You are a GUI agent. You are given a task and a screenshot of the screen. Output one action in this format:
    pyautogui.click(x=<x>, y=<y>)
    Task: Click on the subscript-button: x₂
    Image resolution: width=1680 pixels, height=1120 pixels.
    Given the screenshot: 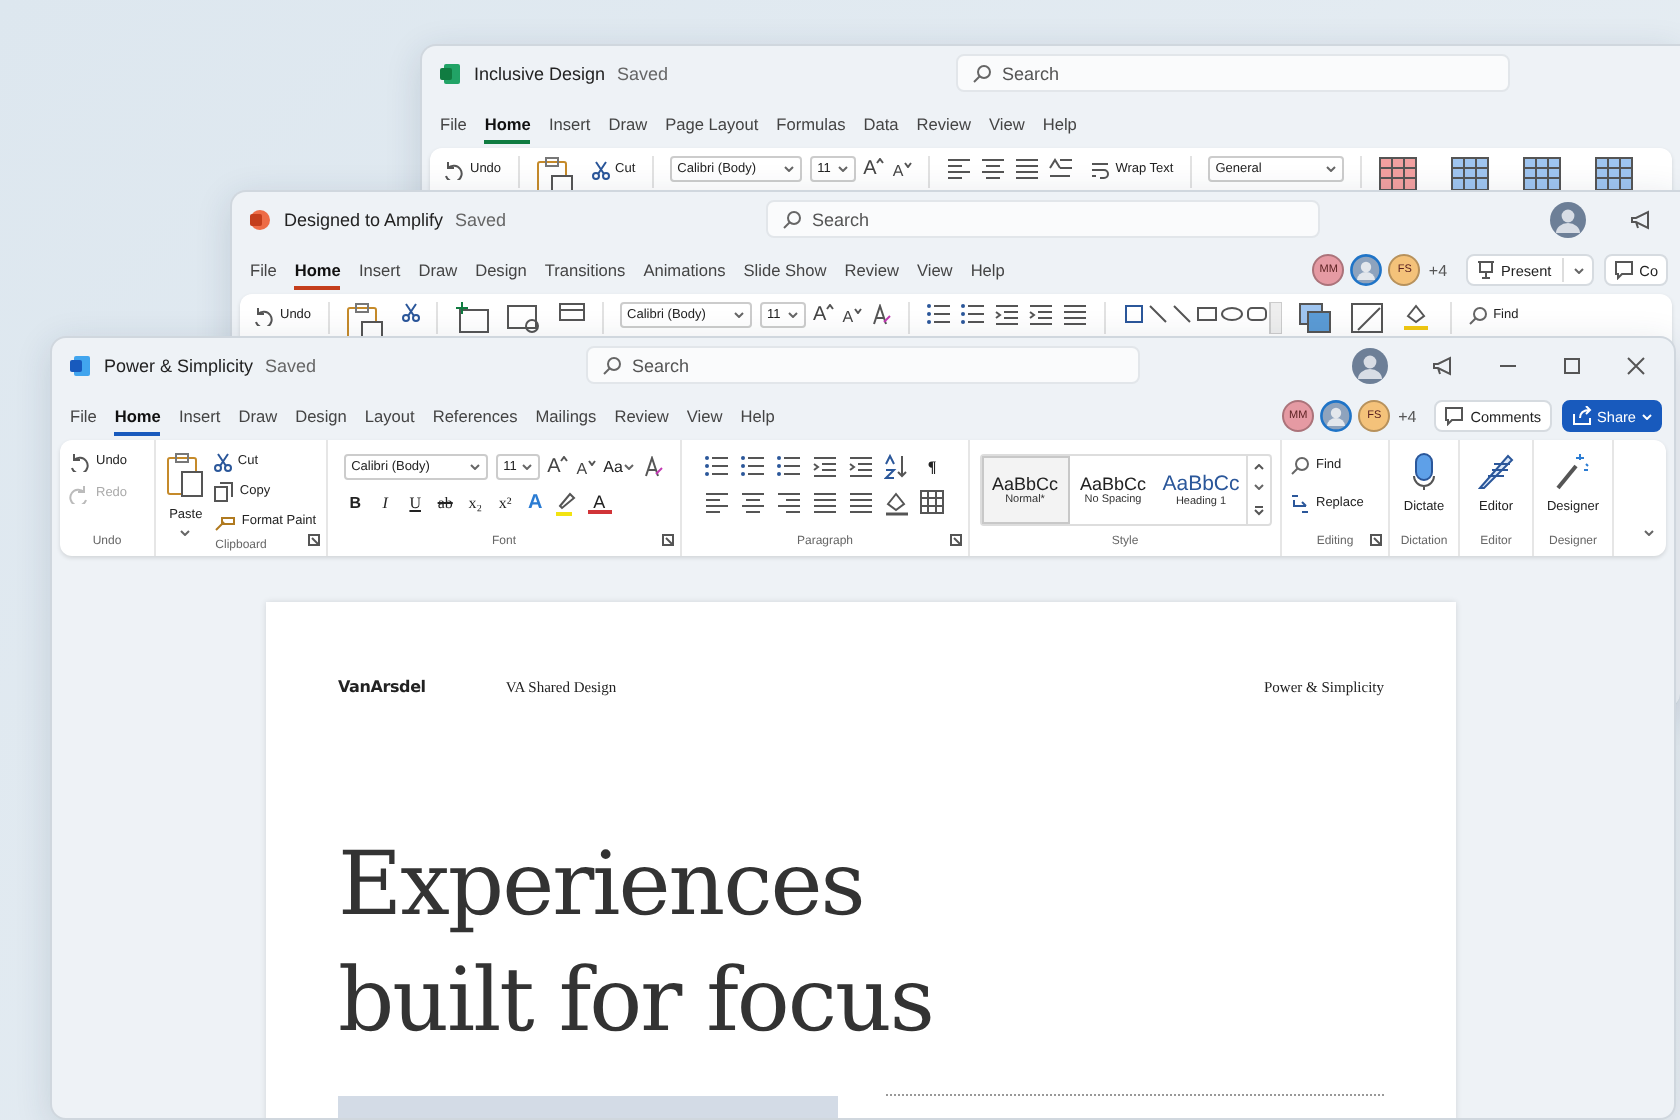 What is the action you would take?
    pyautogui.click(x=475, y=503)
    